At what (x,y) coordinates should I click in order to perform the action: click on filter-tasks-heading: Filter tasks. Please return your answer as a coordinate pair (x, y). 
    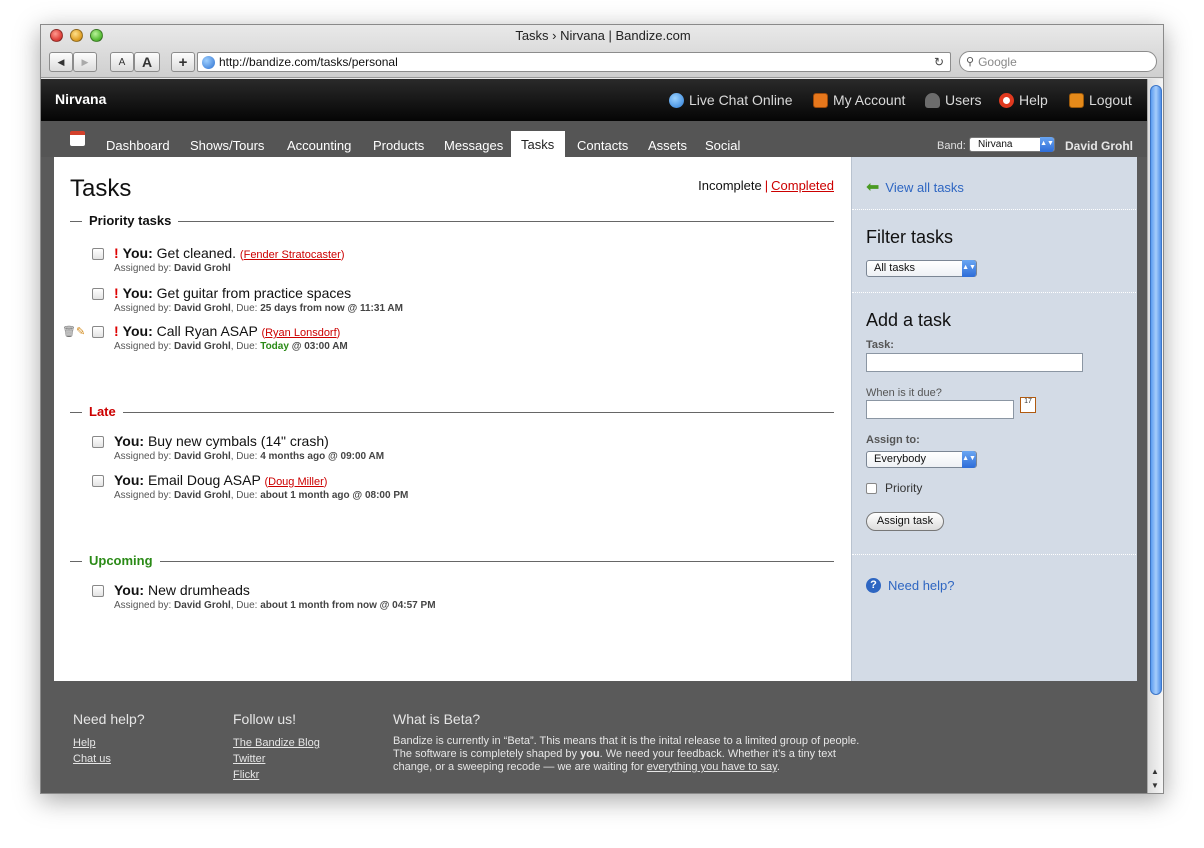
    Looking at the image, I should click on (910, 237).